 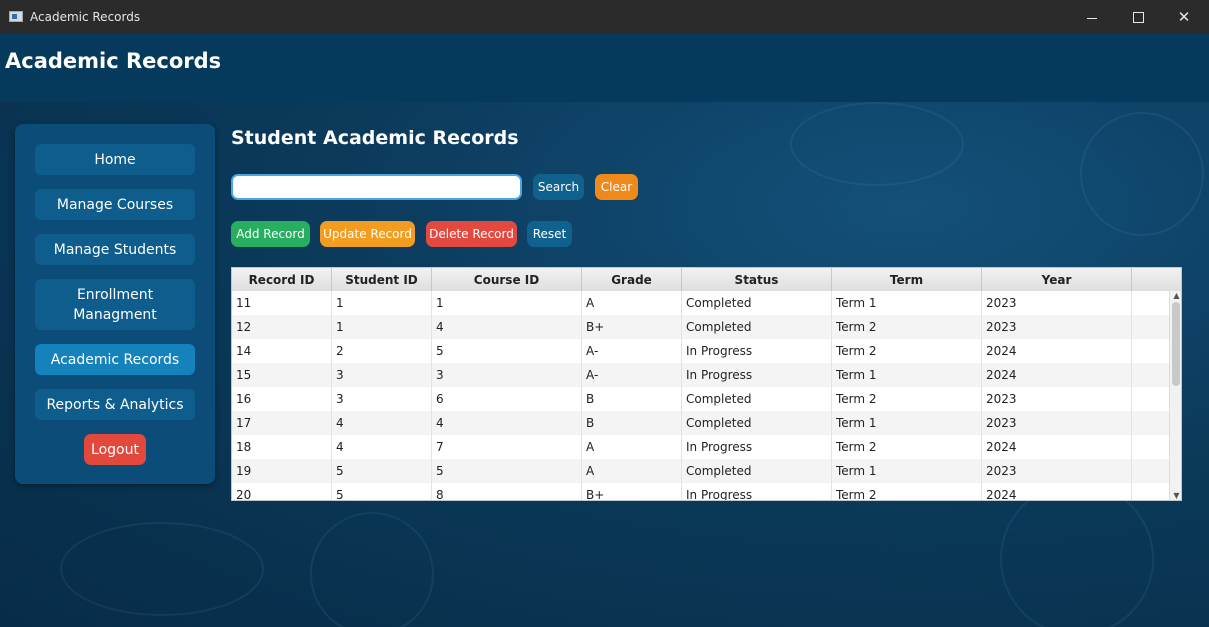 What do you see at coordinates (115, 449) in the screenshot?
I see `logout-button: Logout` at bounding box center [115, 449].